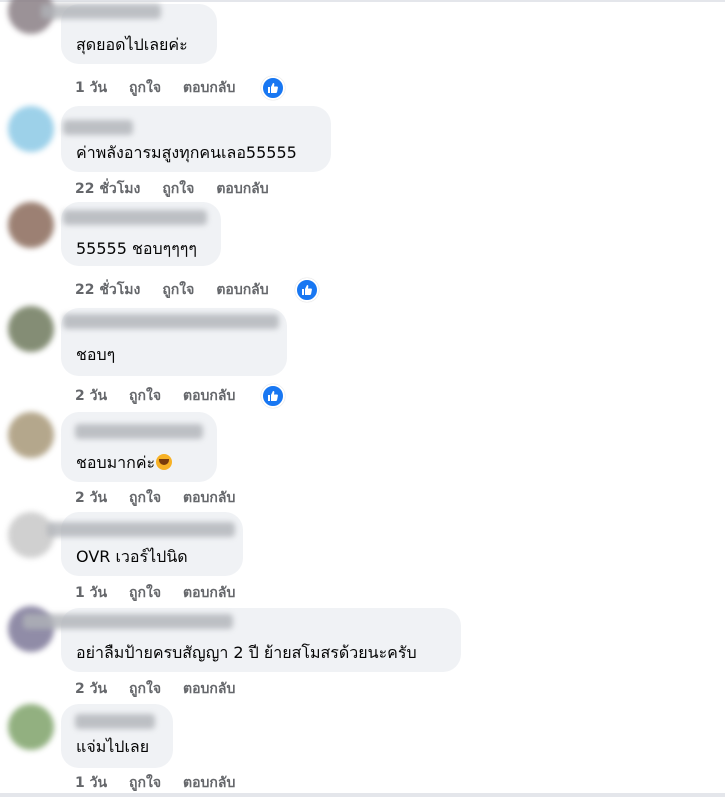 The width and height of the screenshot is (725, 797). Describe the element at coordinates (132, 44) in the screenshot. I see `comment-text: สุดยอดไปเลยค่ะ` at that location.